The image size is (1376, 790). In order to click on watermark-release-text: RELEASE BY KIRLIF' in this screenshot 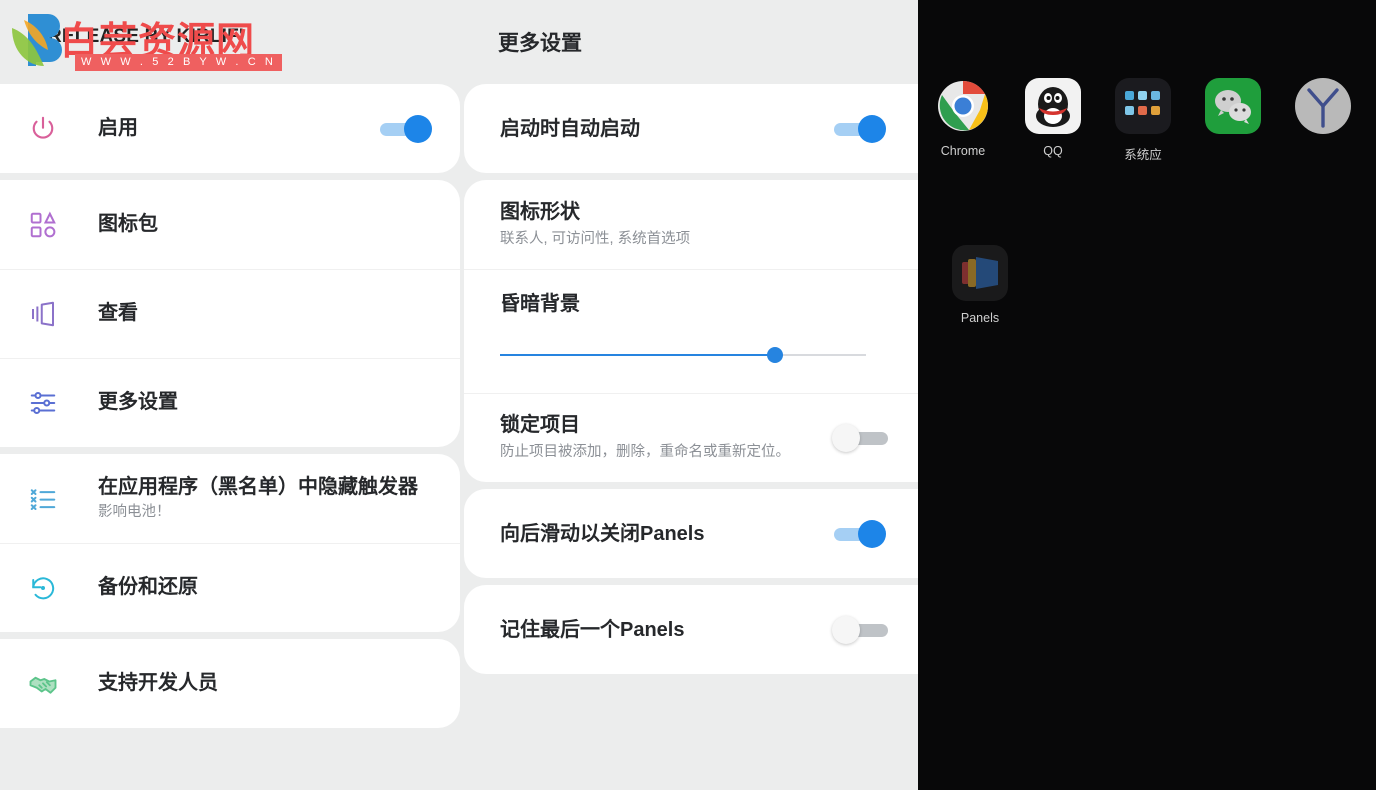, I will do `click(146, 36)`.